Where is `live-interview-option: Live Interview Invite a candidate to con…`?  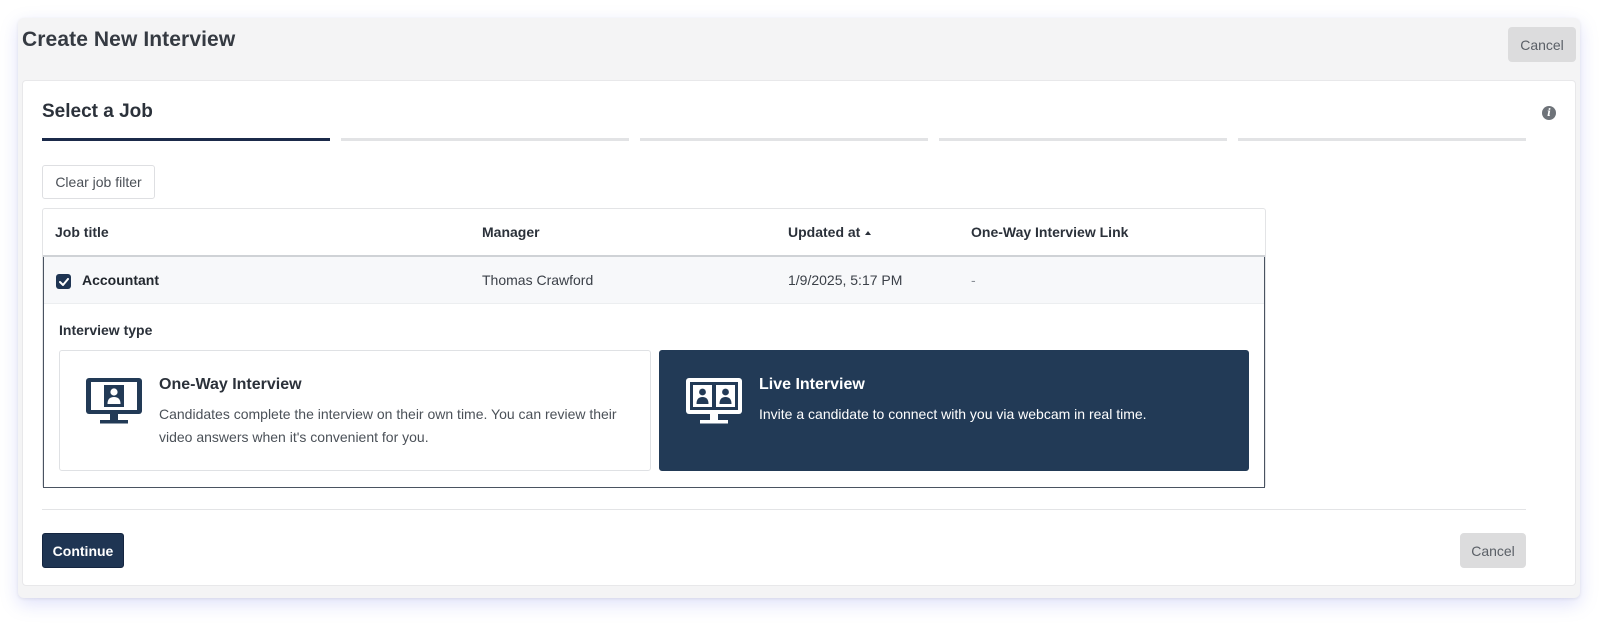
live-interview-option: Live Interview Invite a candidate to con… is located at coordinates (954, 410).